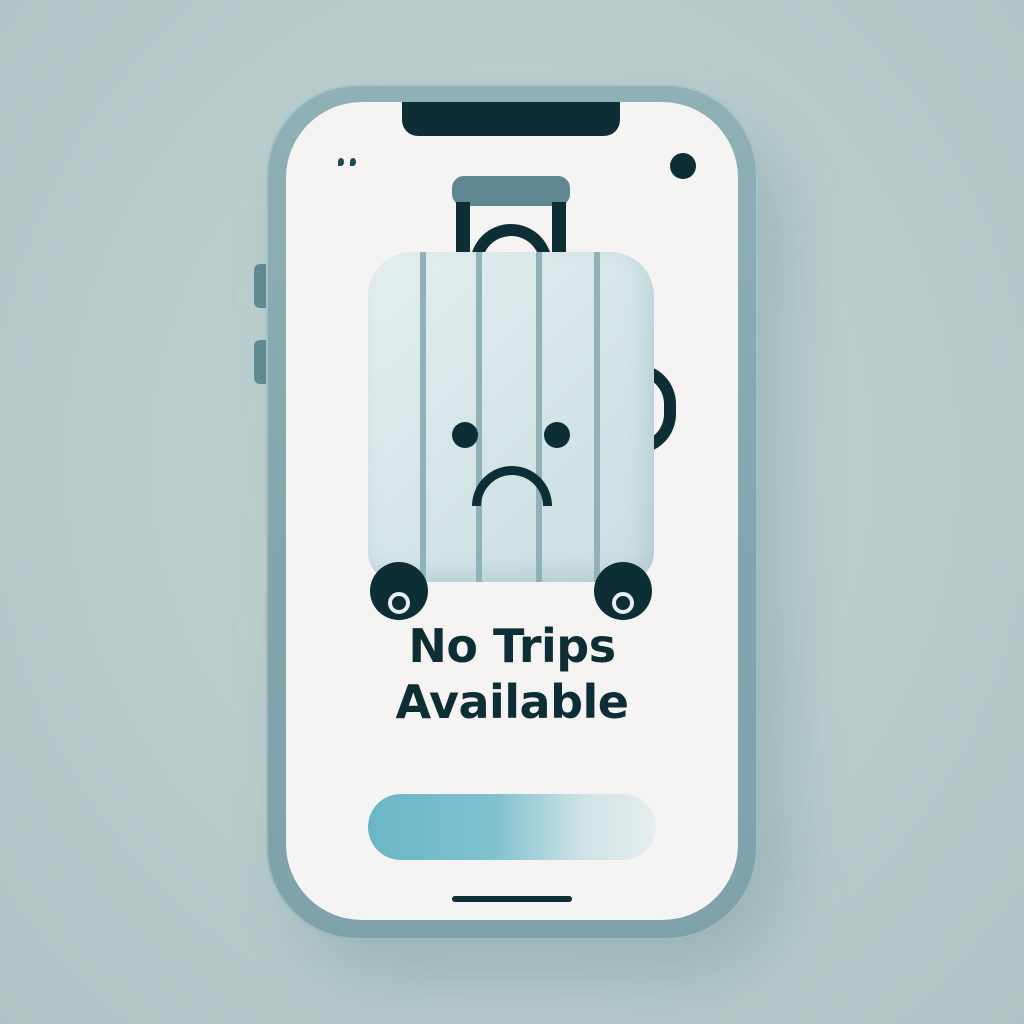  What do you see at coordinates (511, 119) in the screenshot?
I see `notch` at bounding box center [511, 119].